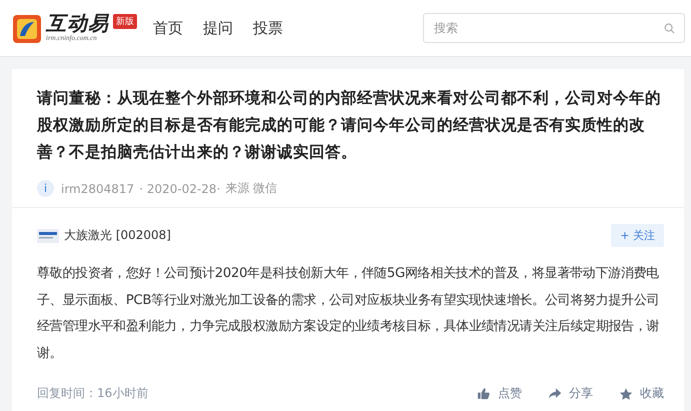 The image size is (691, 411). I want to click on user-name: irm2804817, so click(97, 189).